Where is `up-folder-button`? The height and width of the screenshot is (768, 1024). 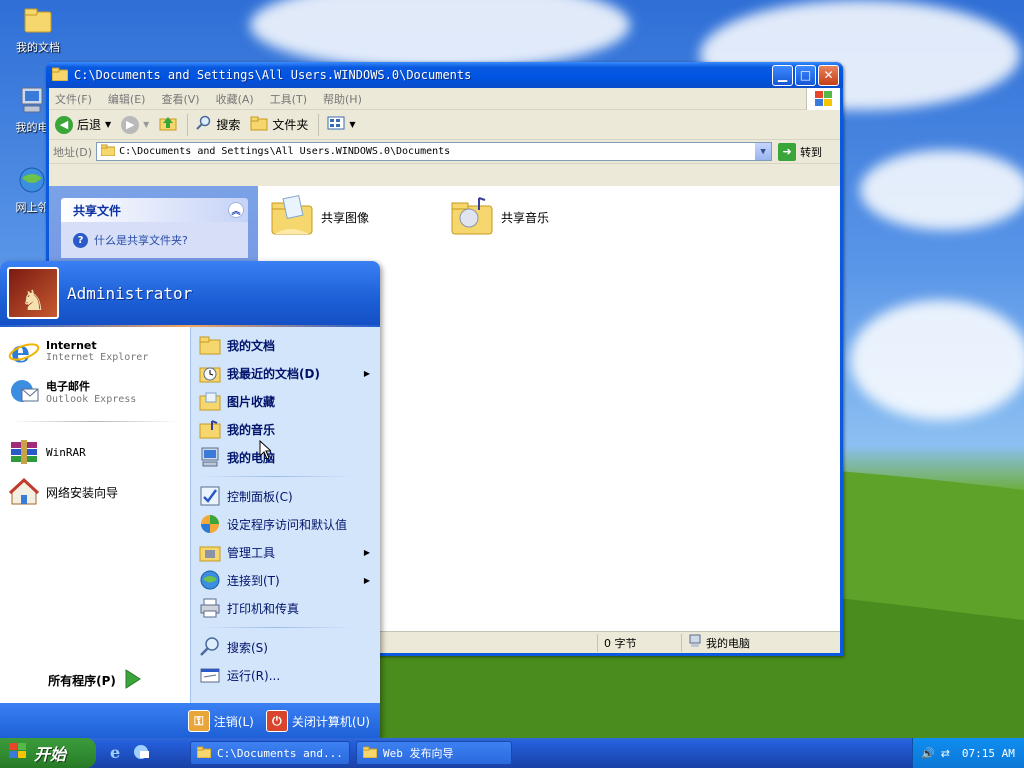
up-folder-button is located at coordinates (168, 124).